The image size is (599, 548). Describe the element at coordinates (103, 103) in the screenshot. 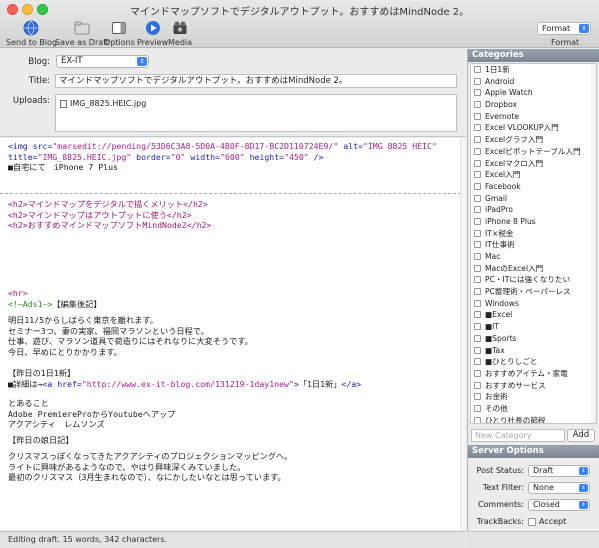

I see `upload-file-item: IMG_8825.HEIC.jpg` at that location.